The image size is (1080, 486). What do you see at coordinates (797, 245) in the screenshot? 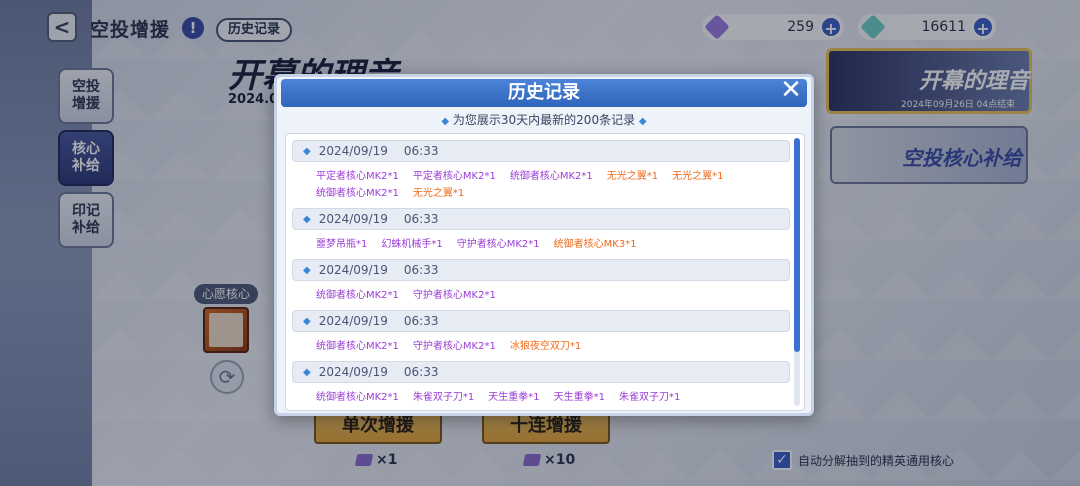
I see `scrollbar-thumb` at bounding box center [797, 245].